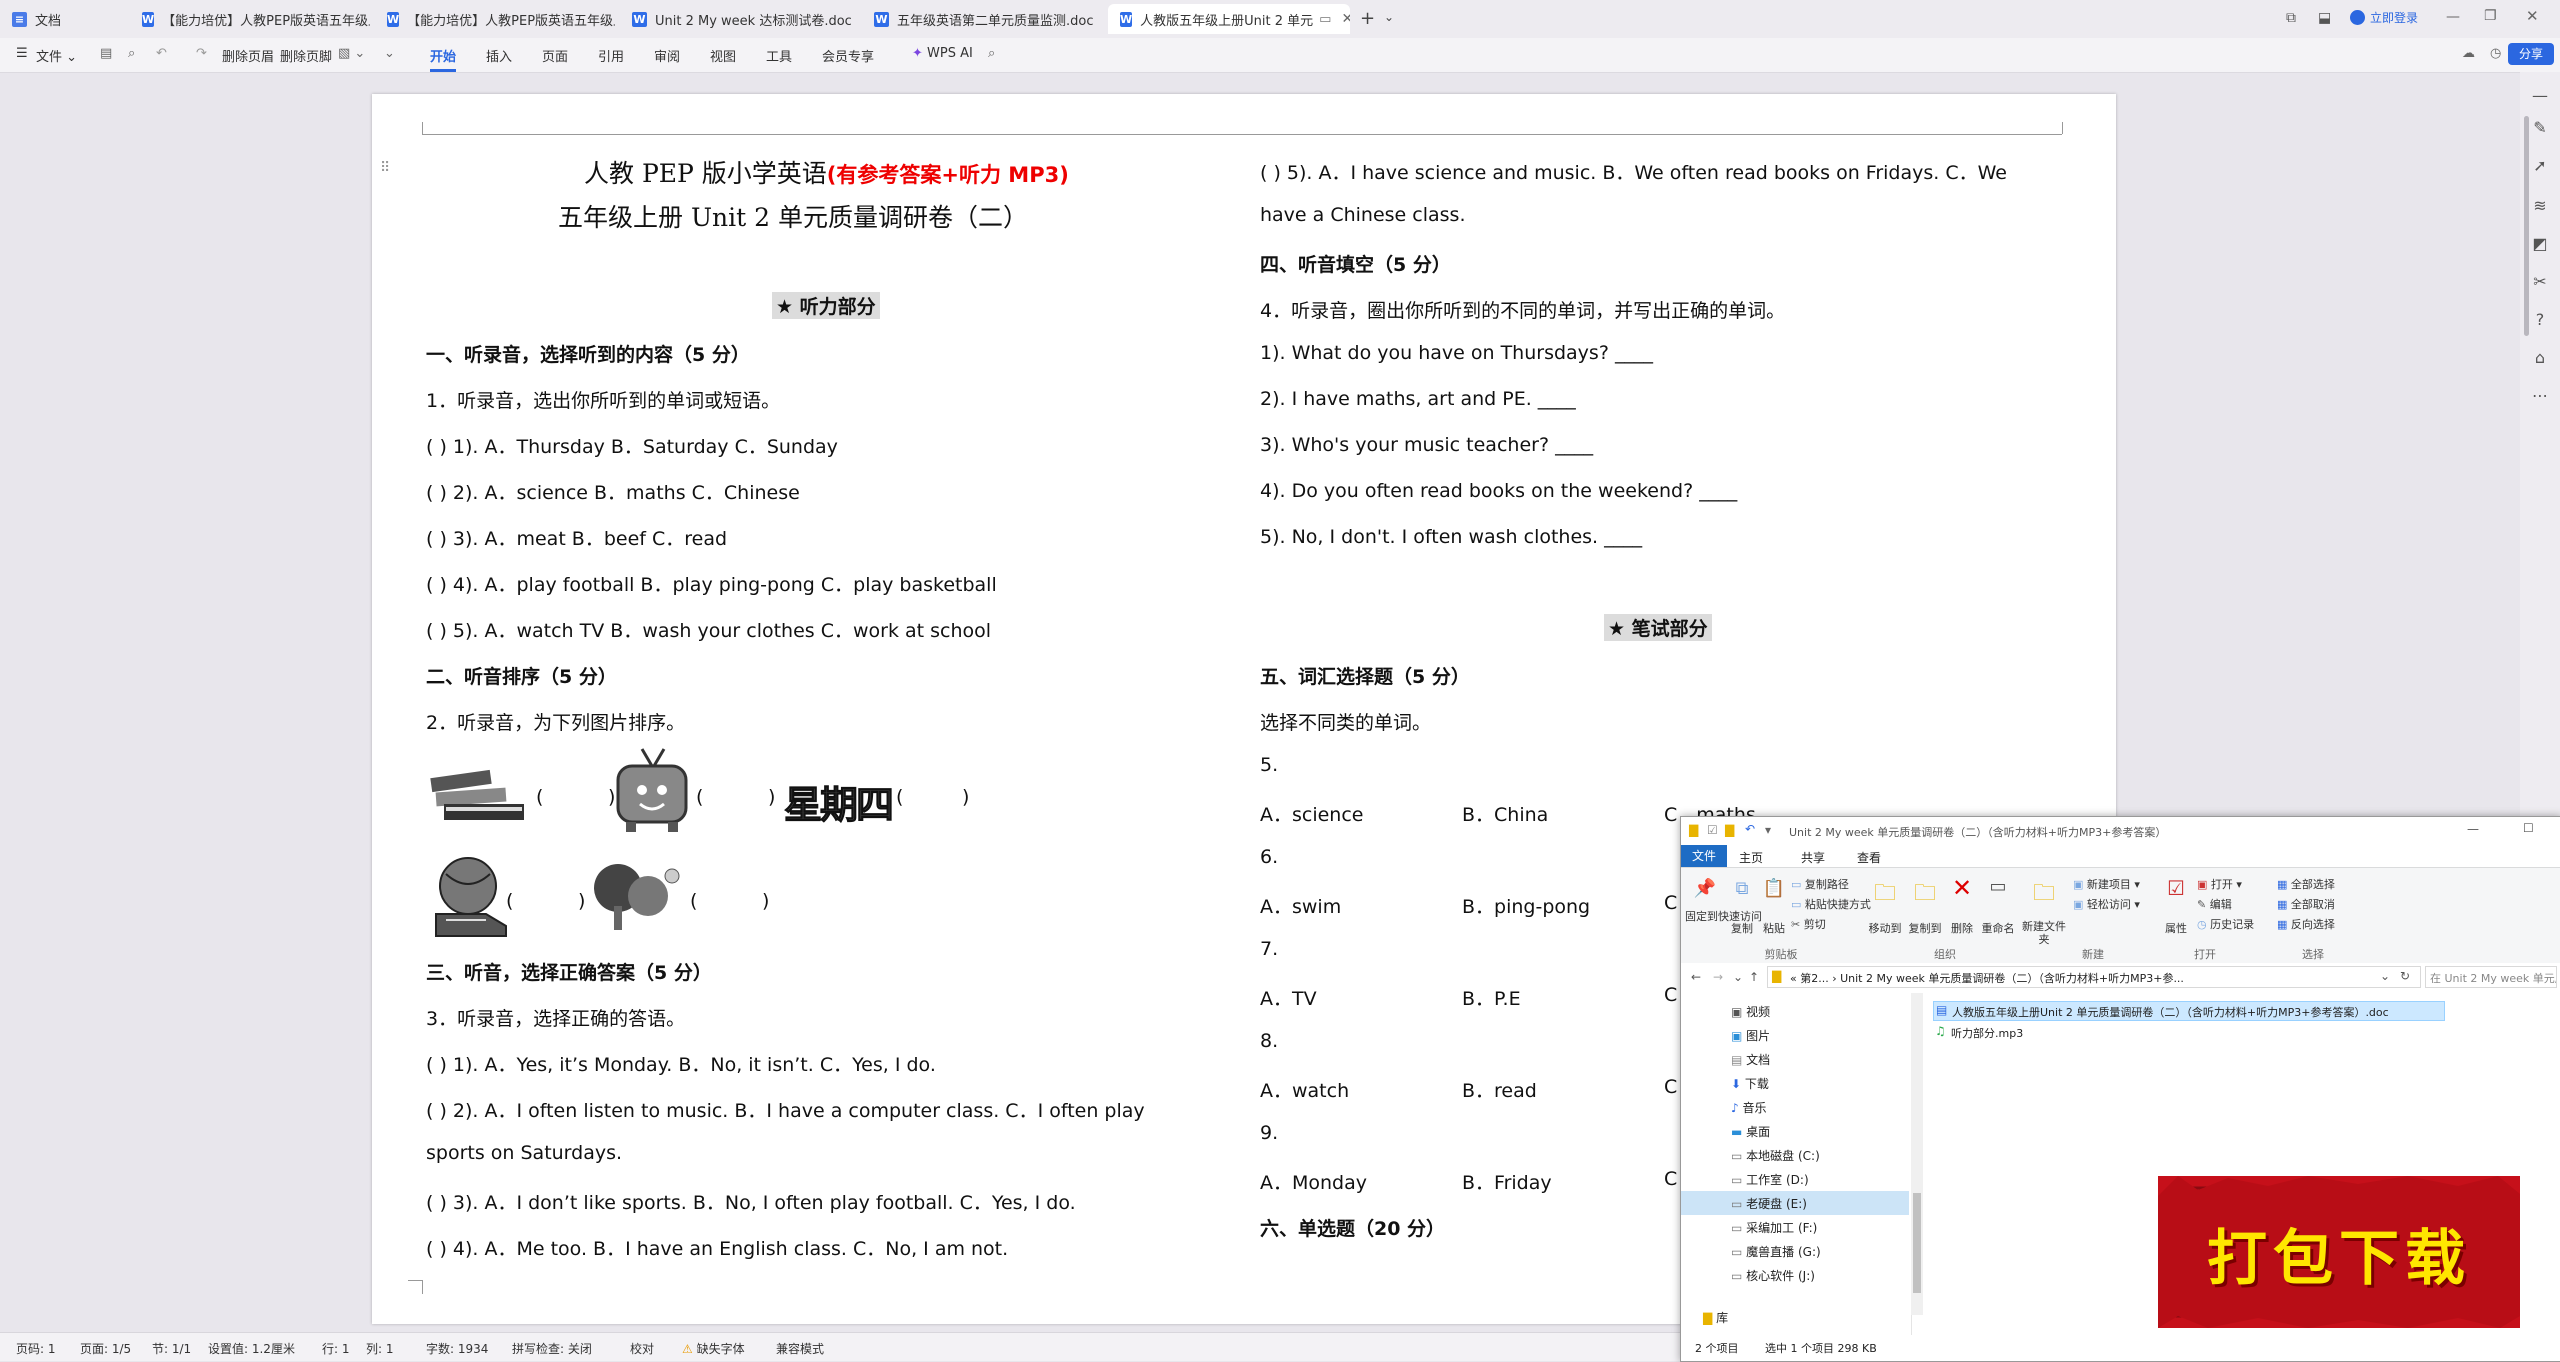 The image size is (2560, 1362). What do you see at coordinates (2540, 128) in the screenshot?
I see `edit-pen-icon: ✎` at bounding box center [2540, 128].